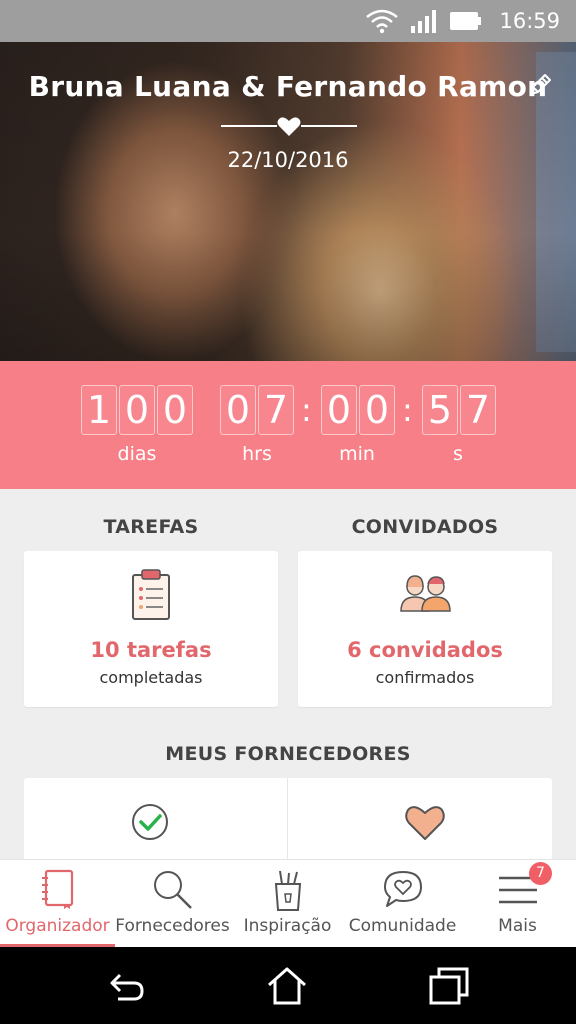 The image size is (576, 1024). I want to click on guests-count: 6 convidados, so click(425, 650).